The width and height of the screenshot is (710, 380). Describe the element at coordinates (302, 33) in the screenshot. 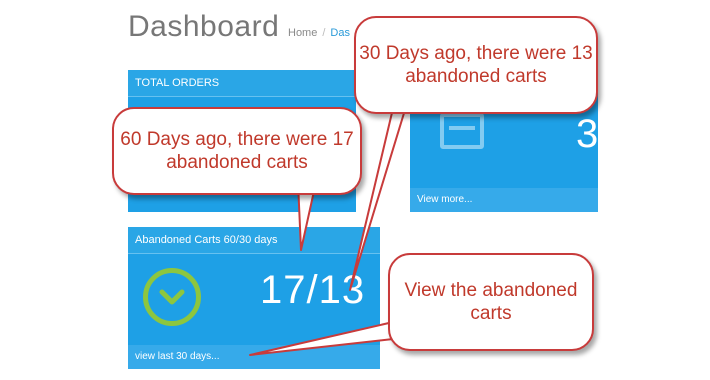

I see `breadcrumb-home: Home` at that location.